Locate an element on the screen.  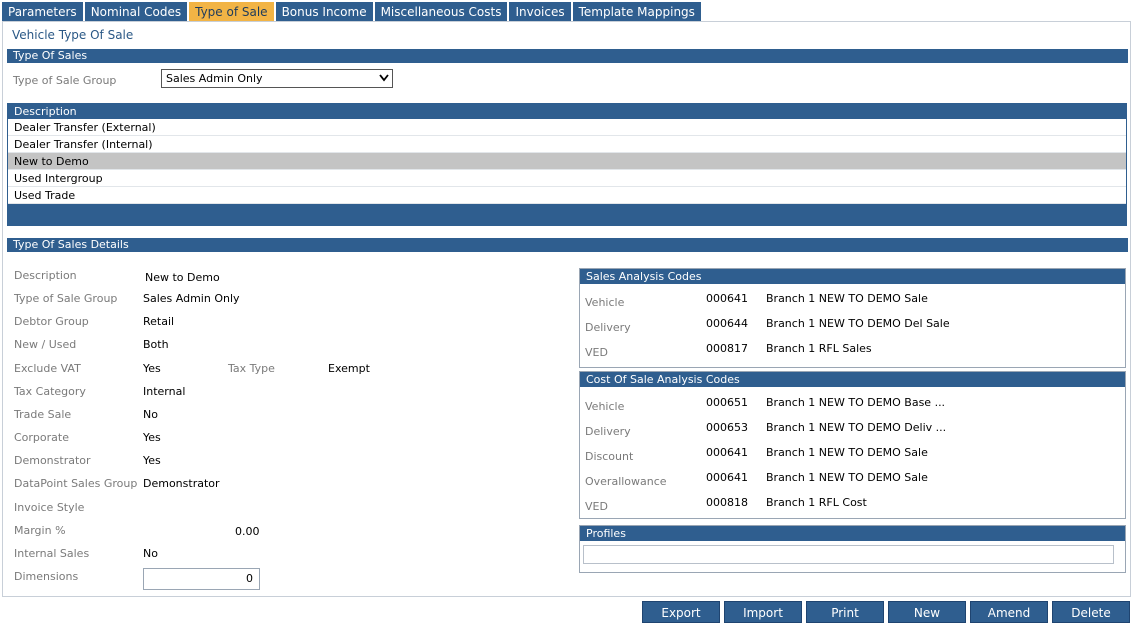
margin-label: Margin % is located at coordinates (40, 530).